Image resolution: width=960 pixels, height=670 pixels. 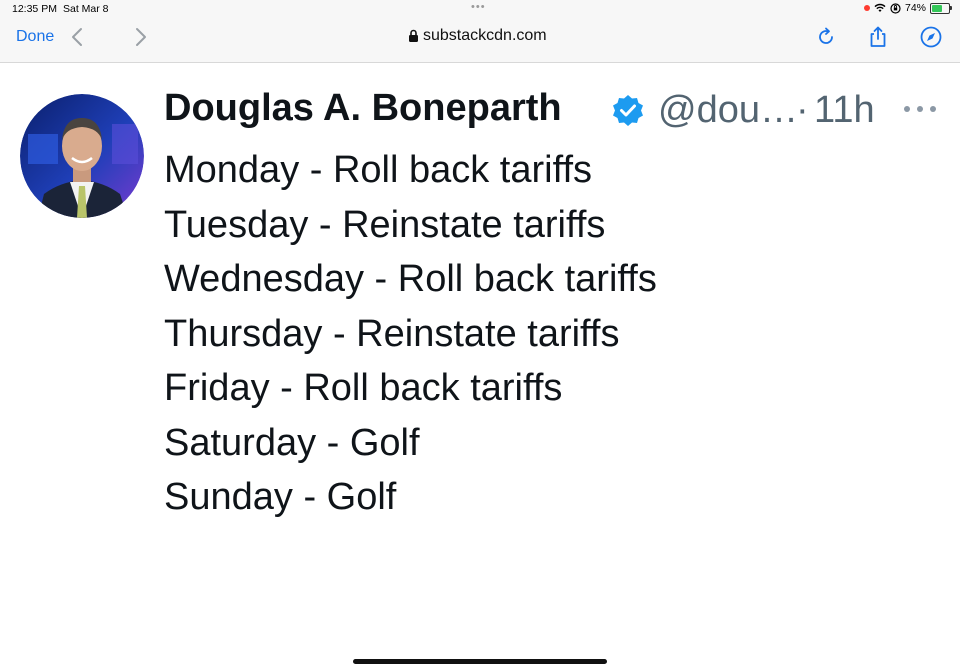 I want to click on tweet-line: Friday - Roll back tariffs, so click(x=363, y=388).